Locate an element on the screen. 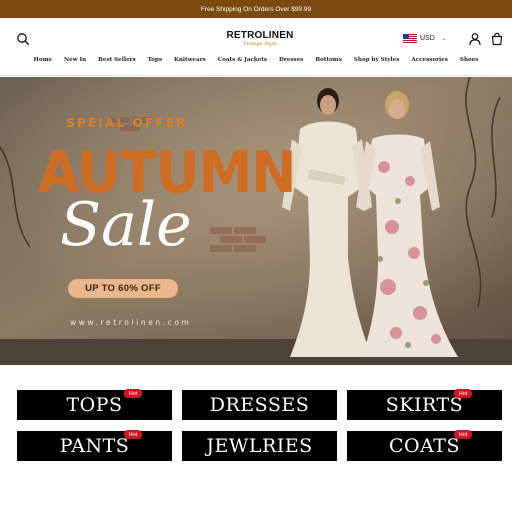 The height and width of the screenshot is (512, 512). nav-accessories: Accessories is located at coordinates (429, 60).